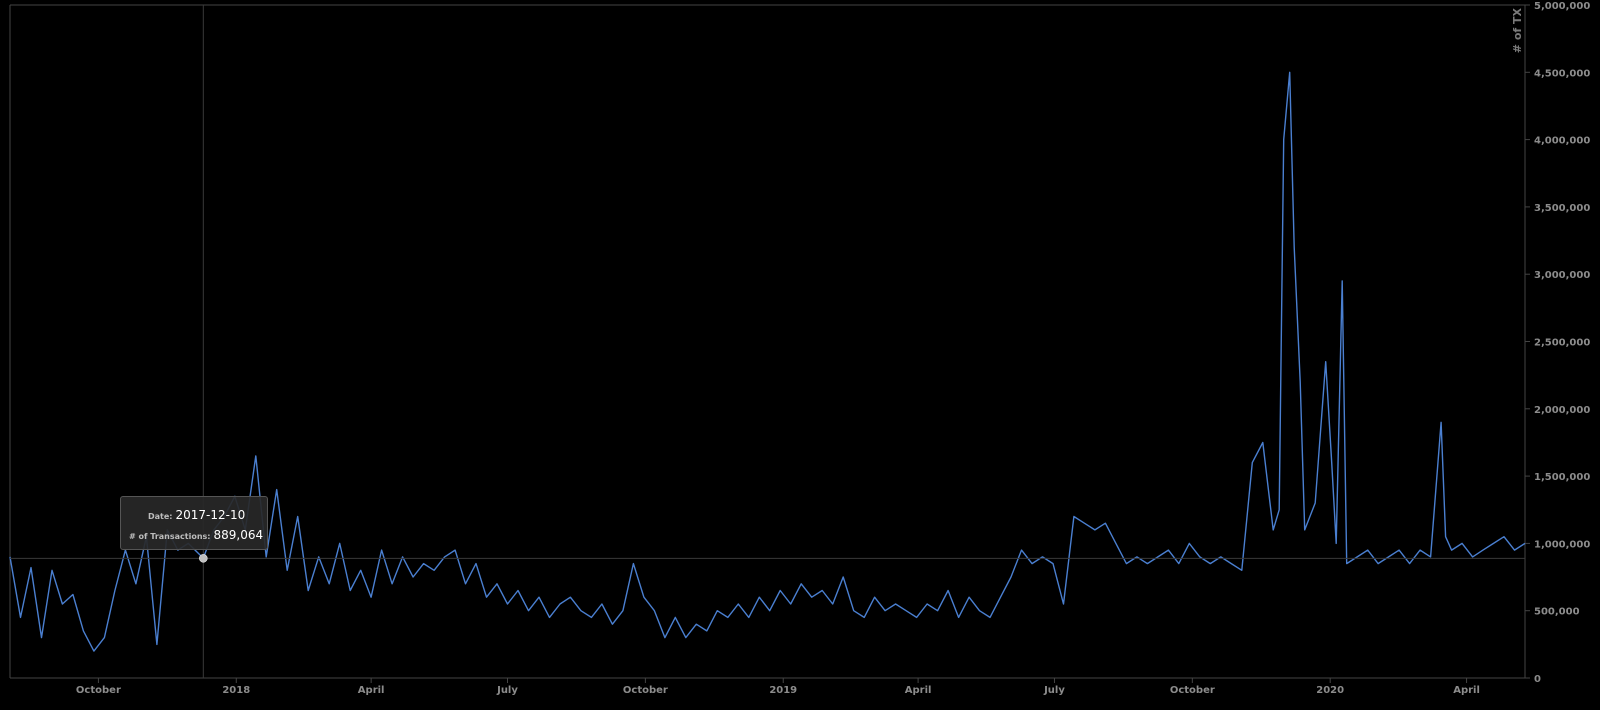 The height and width of the screenshot is (710, 1600). What do you see at coordinates (1562, 343) in the screenshot?
I see `y-tick-label: 2,500,000` at bounding box center [1562, 343].